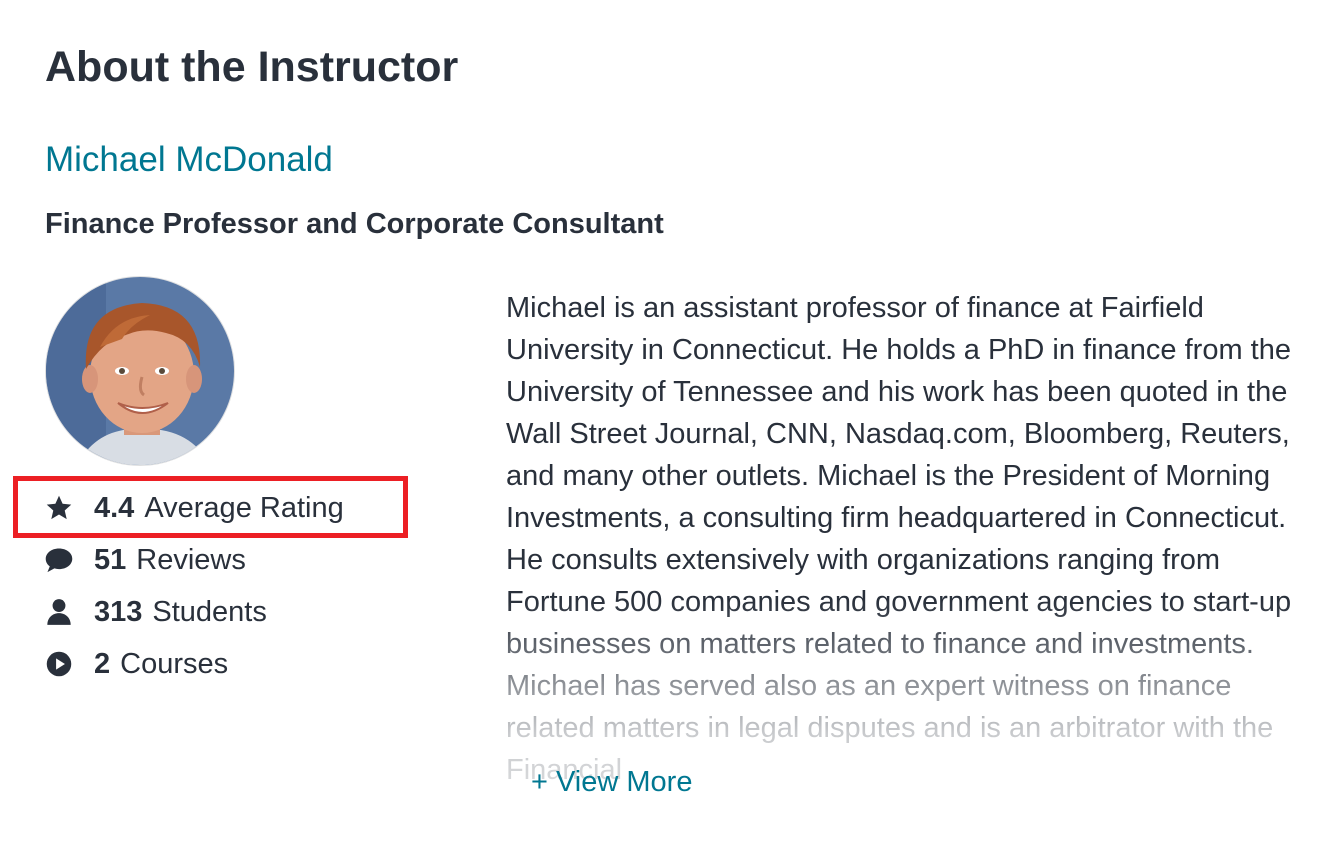  Describe the element at coordinates (191, 559) in the screenshot. I see `stat-label: Reviews` at that location.